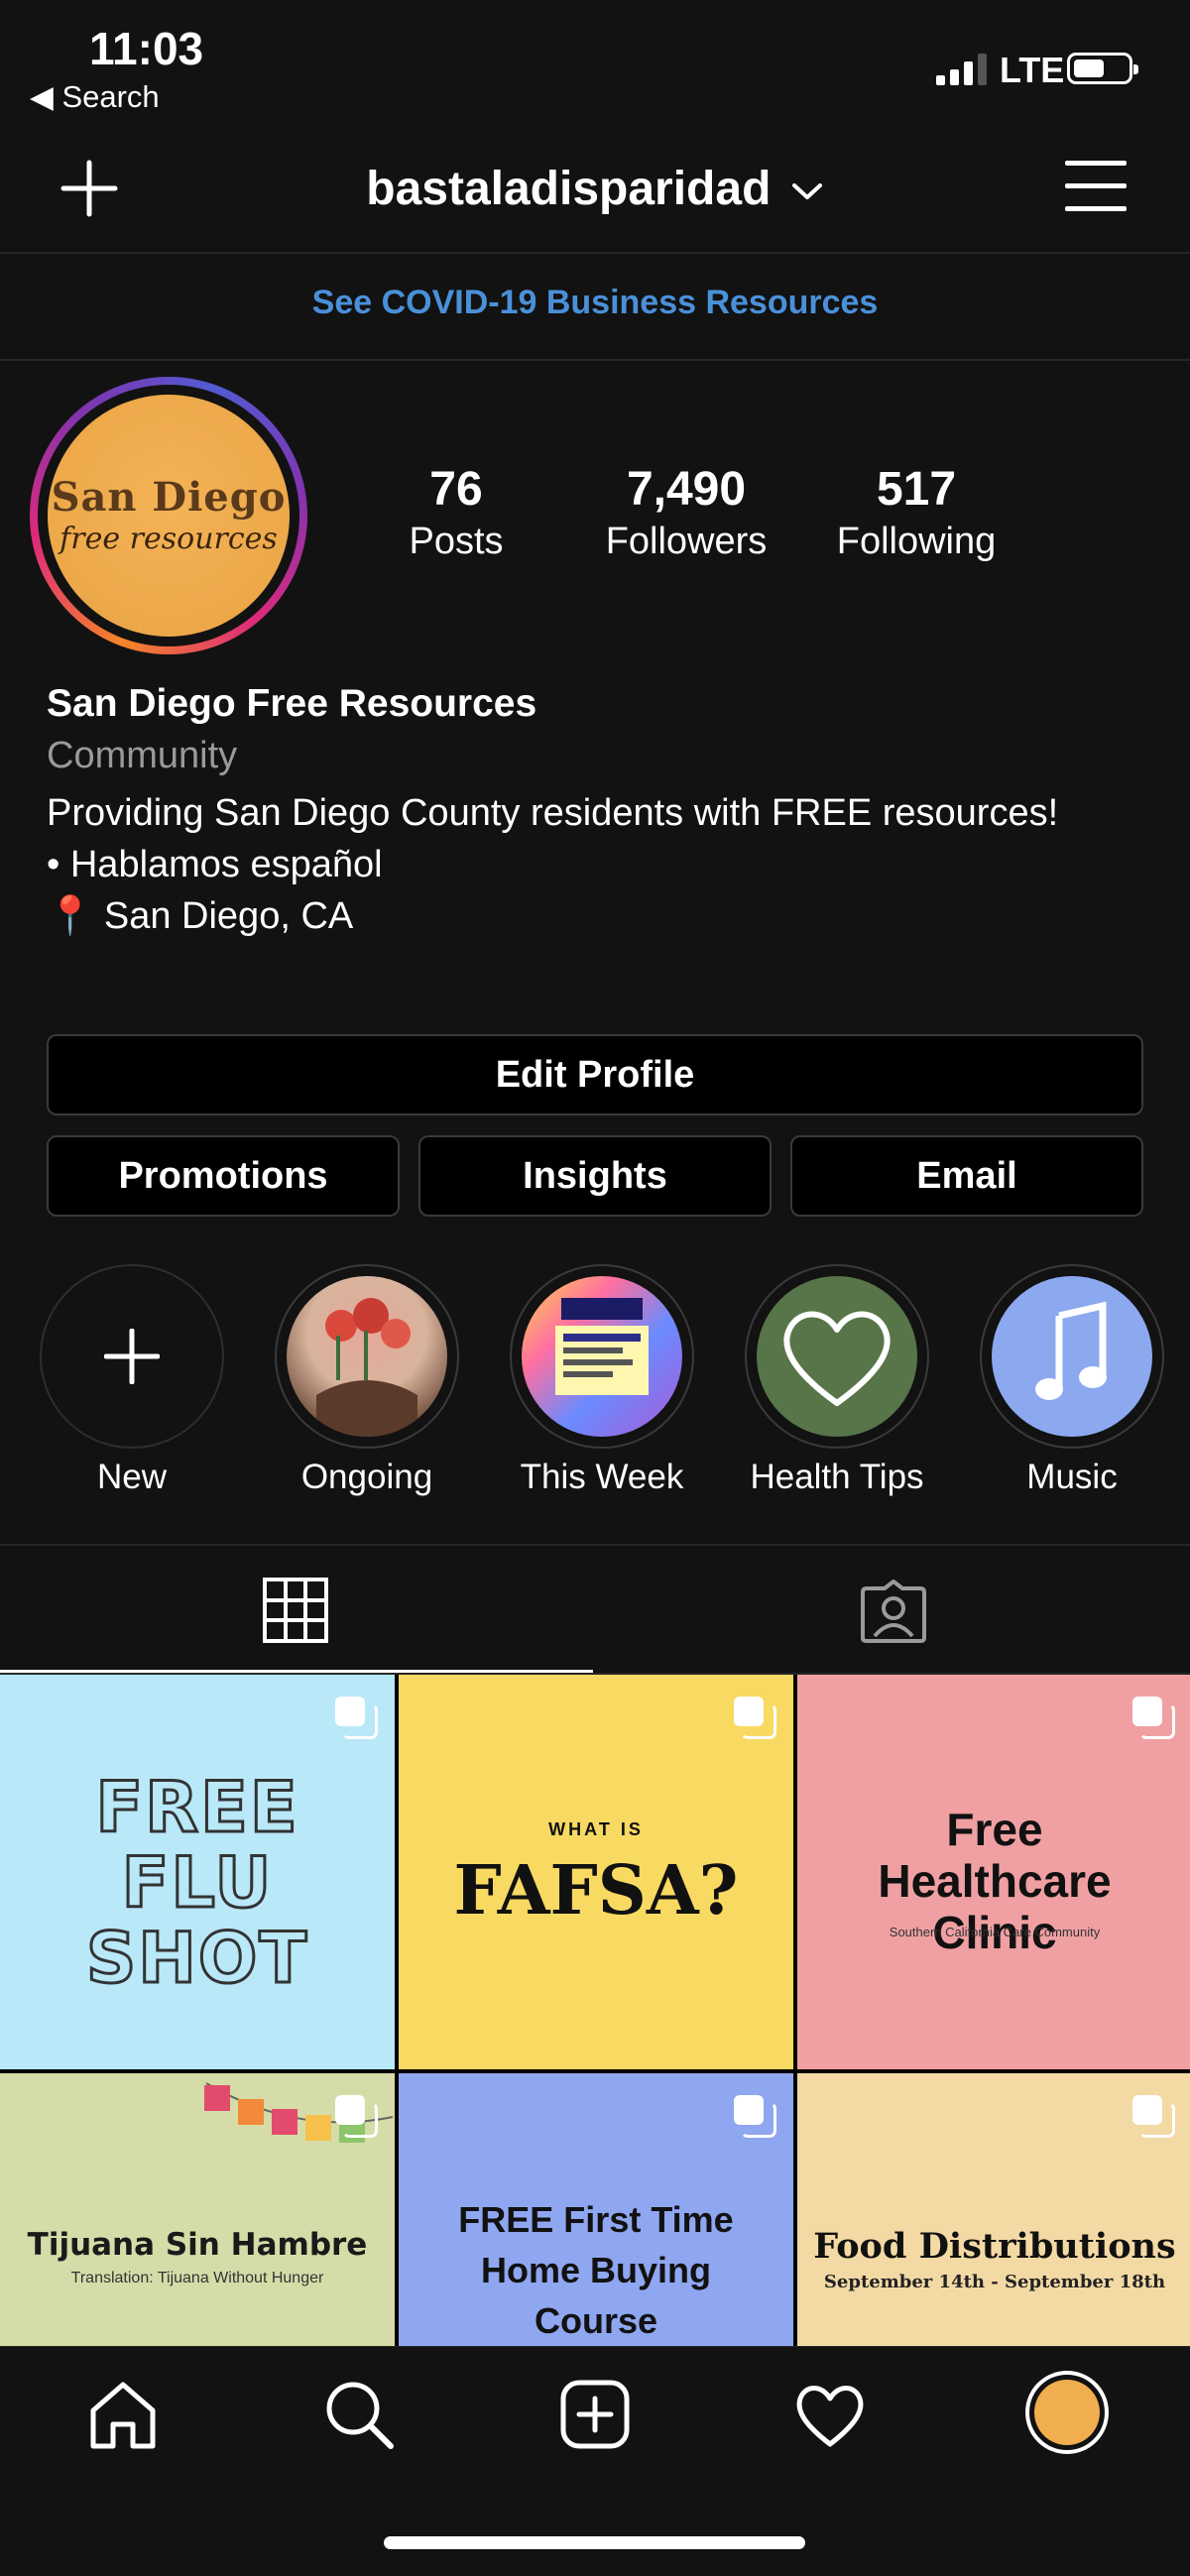  What do you see at coordinates (569, 189) in the screenshot?
I see `username-label: bastaladisparidad` at bounding box center [569, 189].